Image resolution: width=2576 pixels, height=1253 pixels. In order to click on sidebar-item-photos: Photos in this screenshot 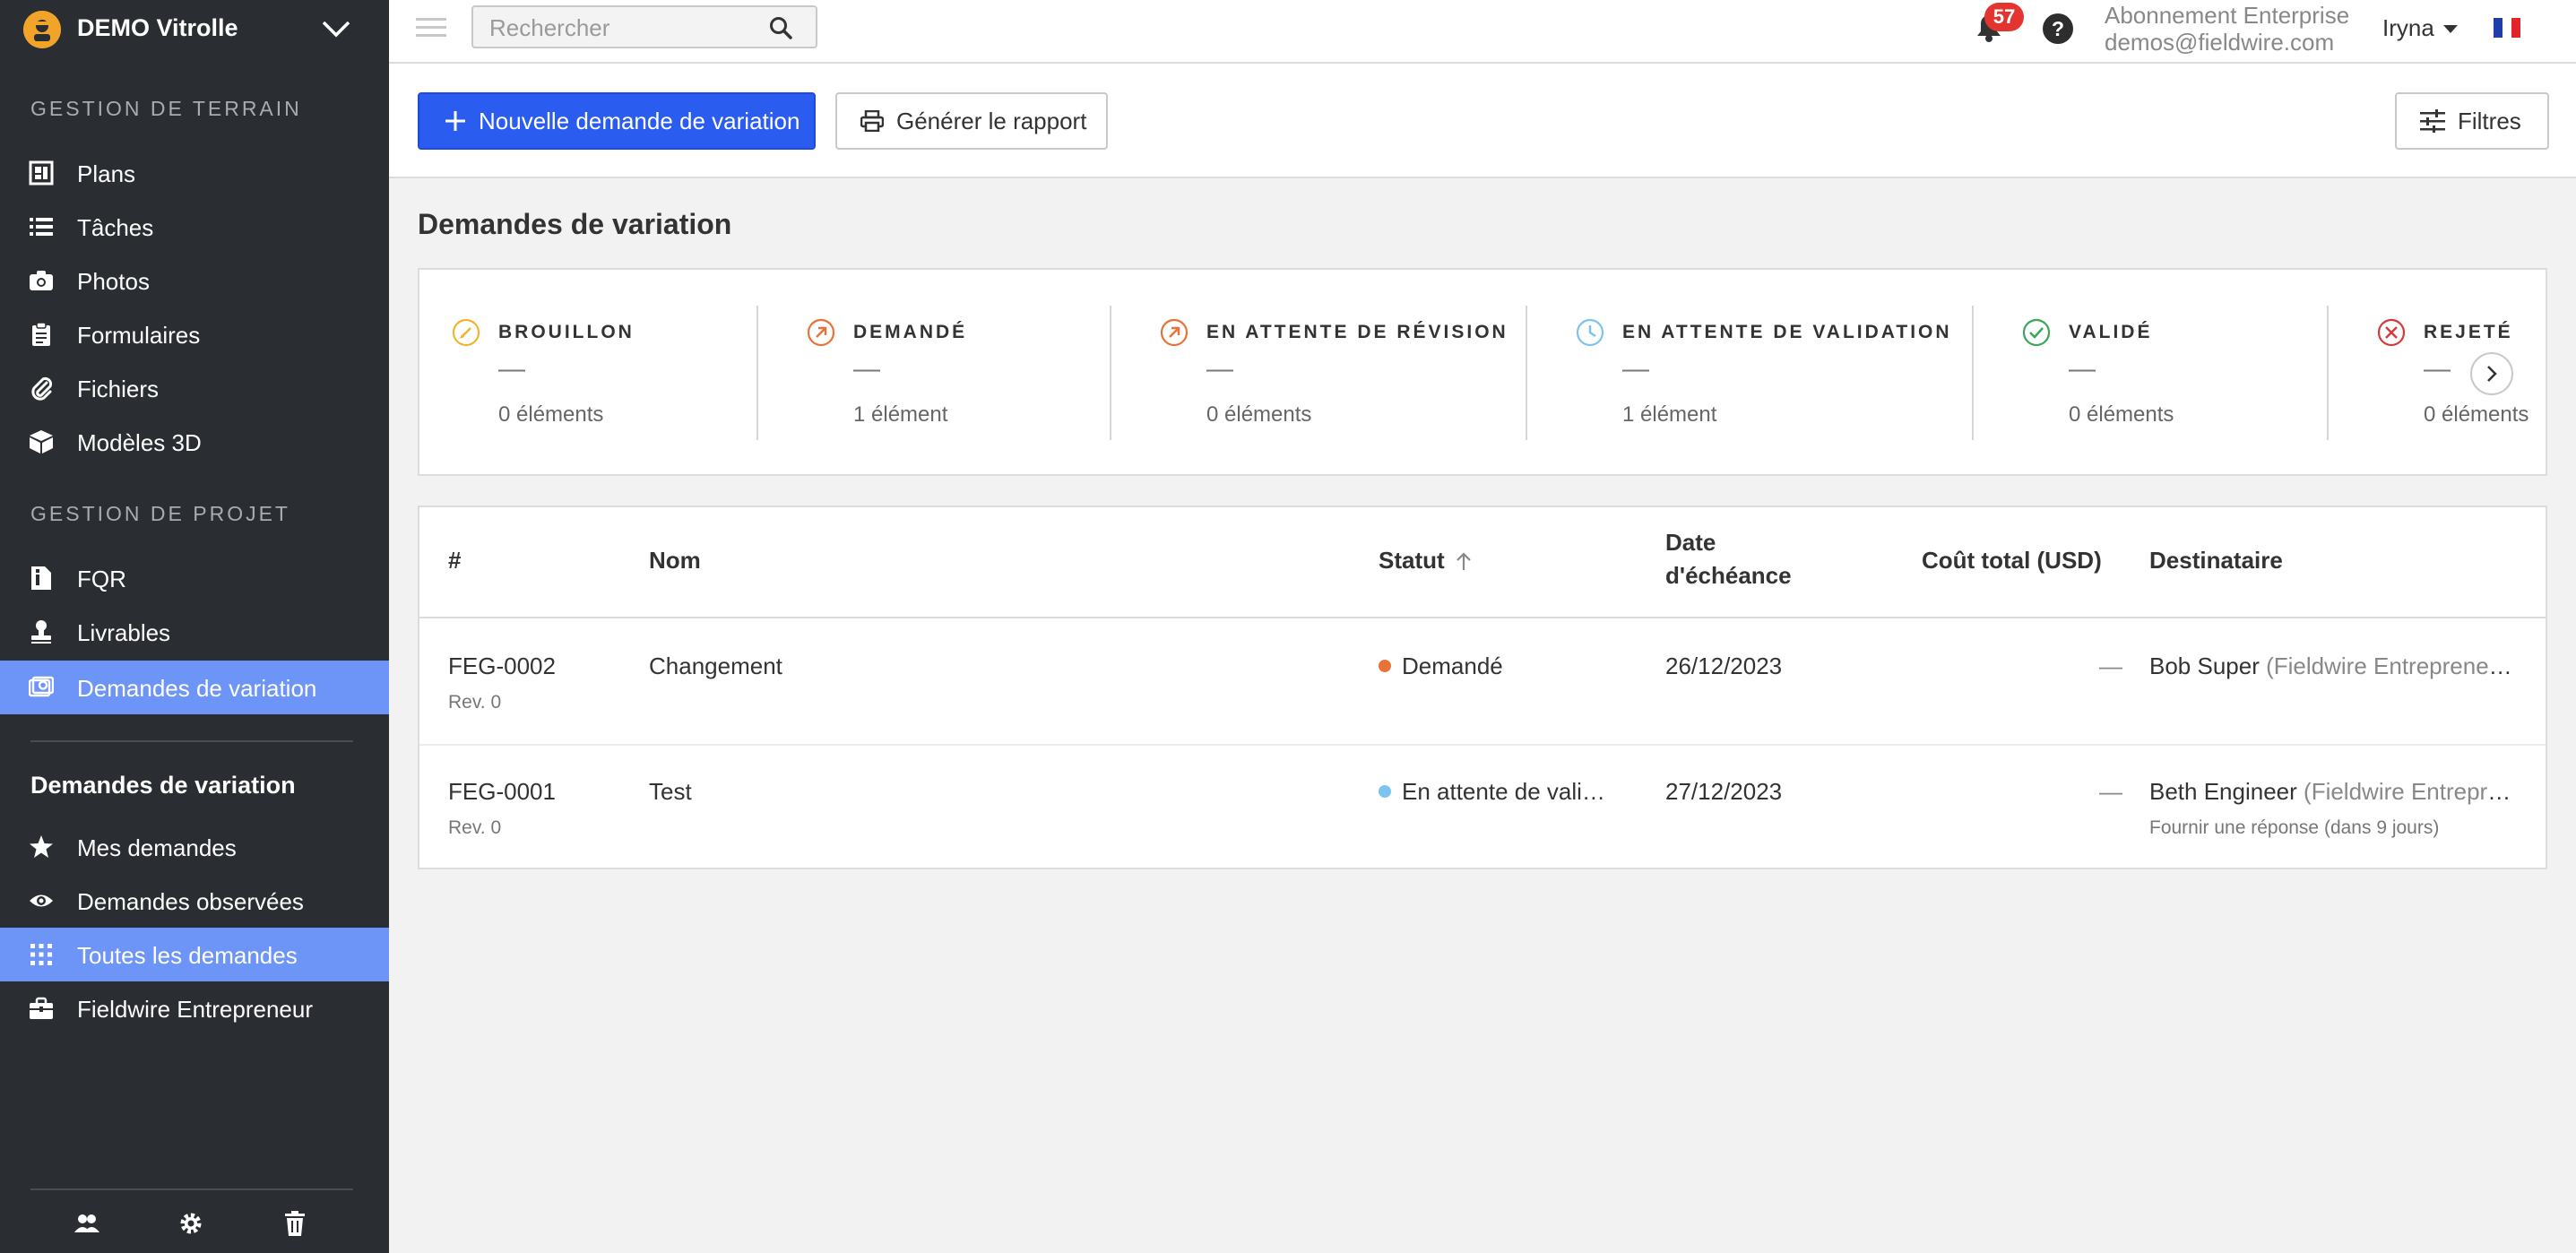, I will do `click(194, 280)`.